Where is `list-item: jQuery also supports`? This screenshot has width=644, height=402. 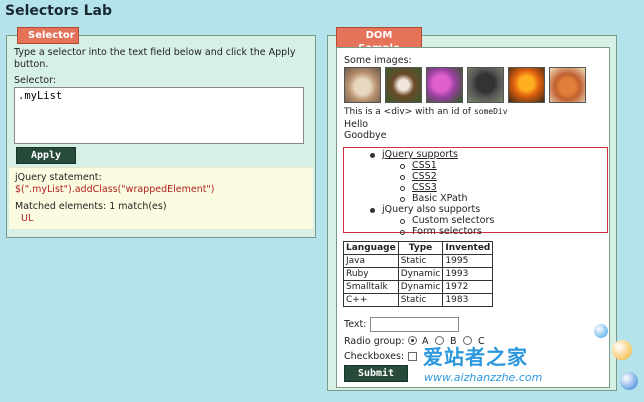
list-item: jQuery also supports is located at coordinates (431, 209).